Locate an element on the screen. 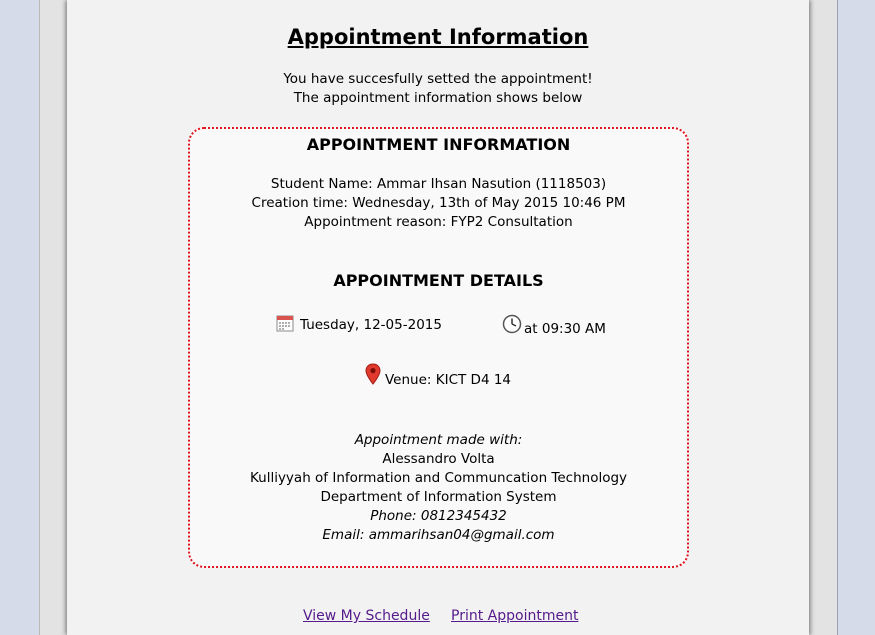 The width and height of the screenshot is (875, 635). lecturer-department: Department of Information System is located at coordinates (438, 497).